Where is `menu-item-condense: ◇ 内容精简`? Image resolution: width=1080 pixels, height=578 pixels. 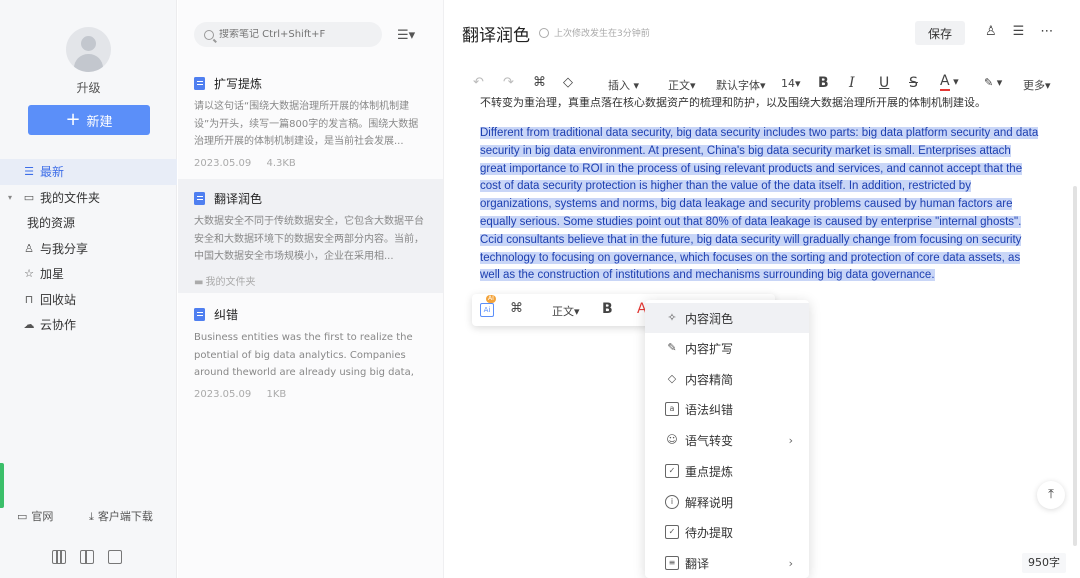 menu-item-condense: ◇ 内容精简 is located at coordinates (727, 379).